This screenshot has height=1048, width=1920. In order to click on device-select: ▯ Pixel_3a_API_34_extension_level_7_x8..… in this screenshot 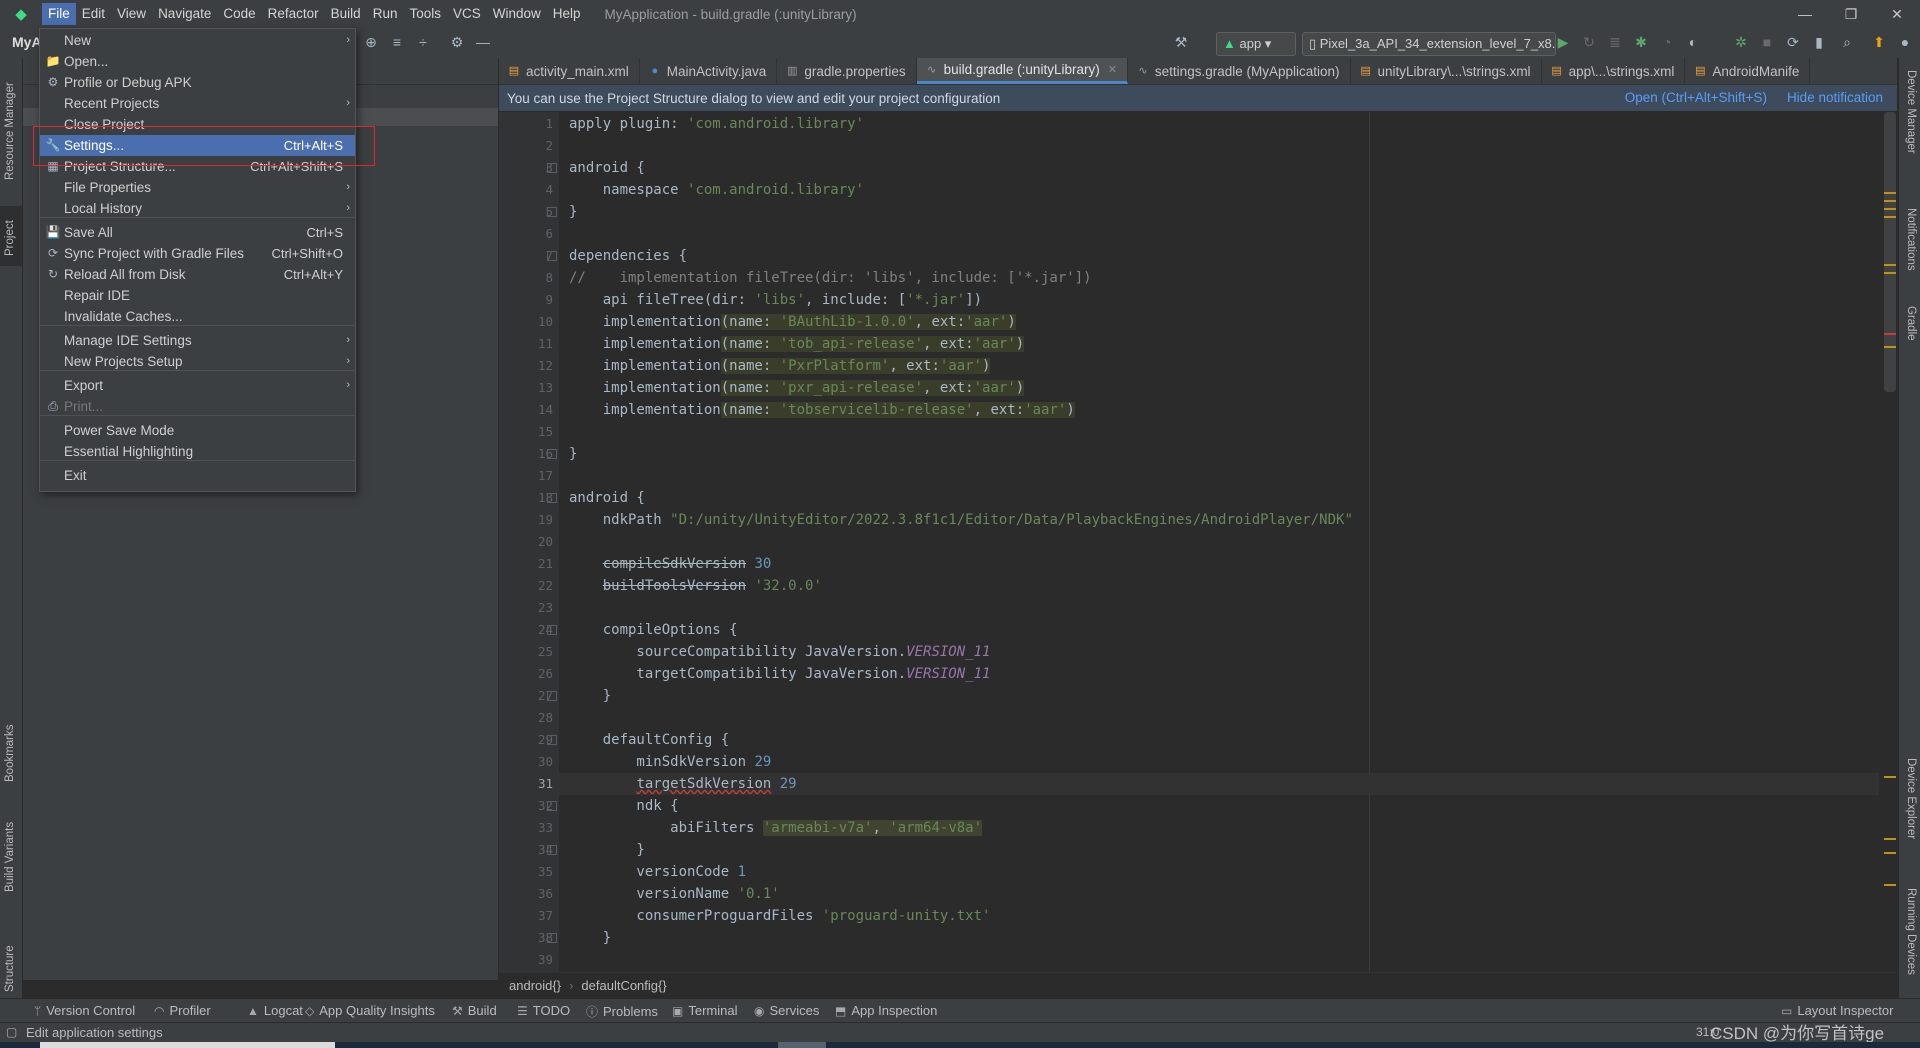, I will do `click(1429, 44)`.